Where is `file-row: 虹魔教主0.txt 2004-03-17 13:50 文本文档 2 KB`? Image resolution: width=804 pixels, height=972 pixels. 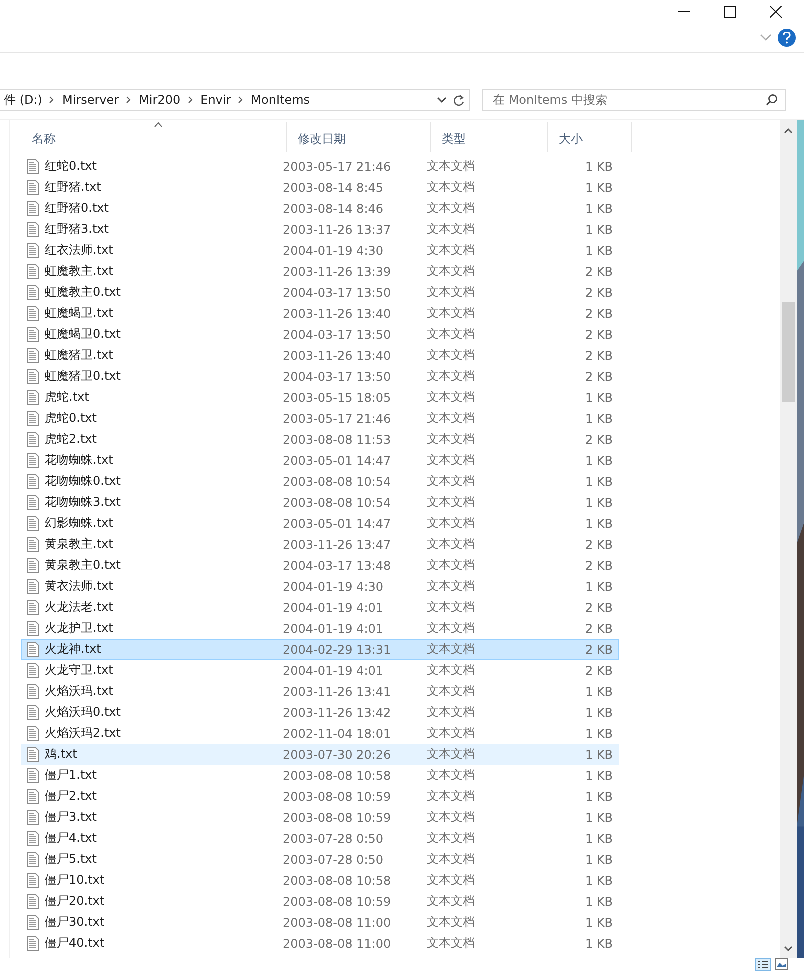 file-row: 虹魔教主0.txt 2004-03-17 13:50 文本文档 2 KB is located at coordinates (320, 292).